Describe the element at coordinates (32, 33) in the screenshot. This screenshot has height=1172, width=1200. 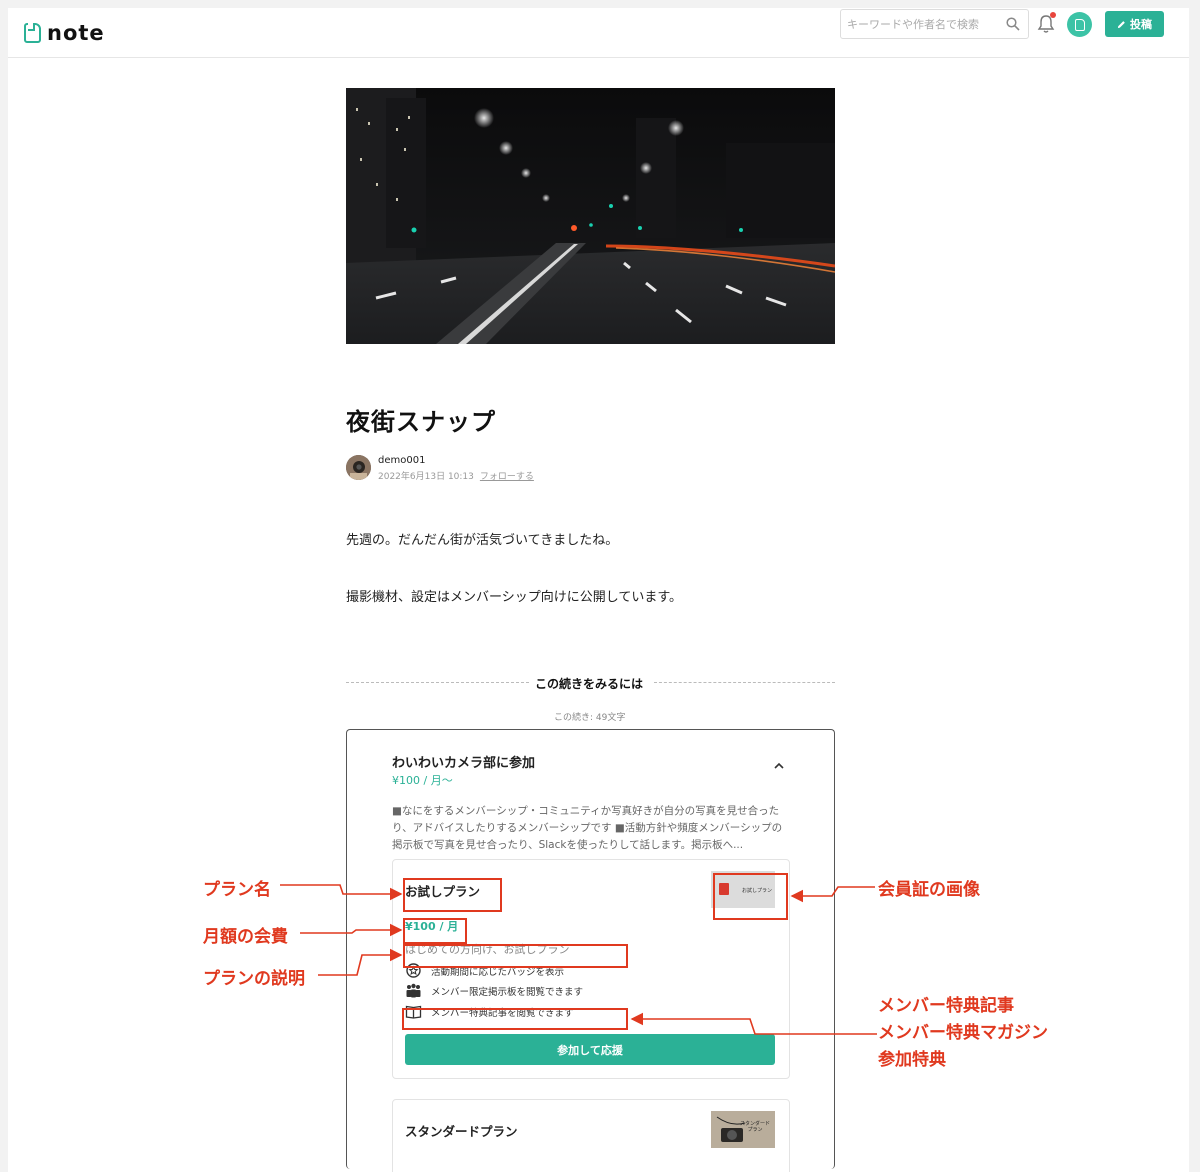
I see `note-logo-icon` at that location.